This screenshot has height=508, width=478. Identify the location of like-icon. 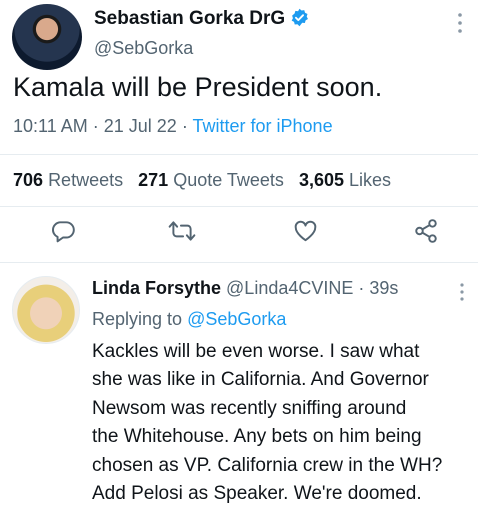
(305, 233).